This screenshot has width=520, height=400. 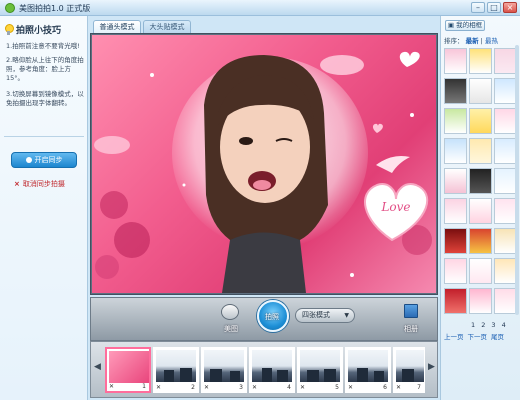 I want to click on window-controls: – □ ×, so click(x=494, y=7).